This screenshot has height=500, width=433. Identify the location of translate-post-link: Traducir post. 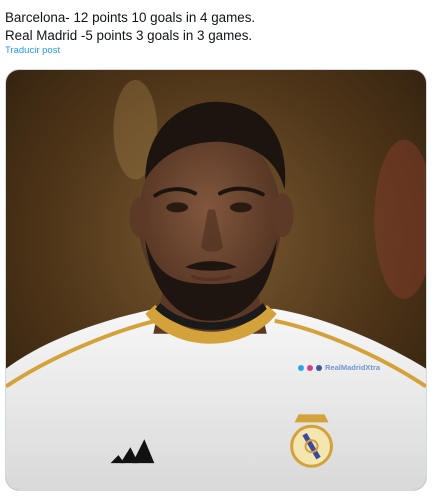
(32, 50).